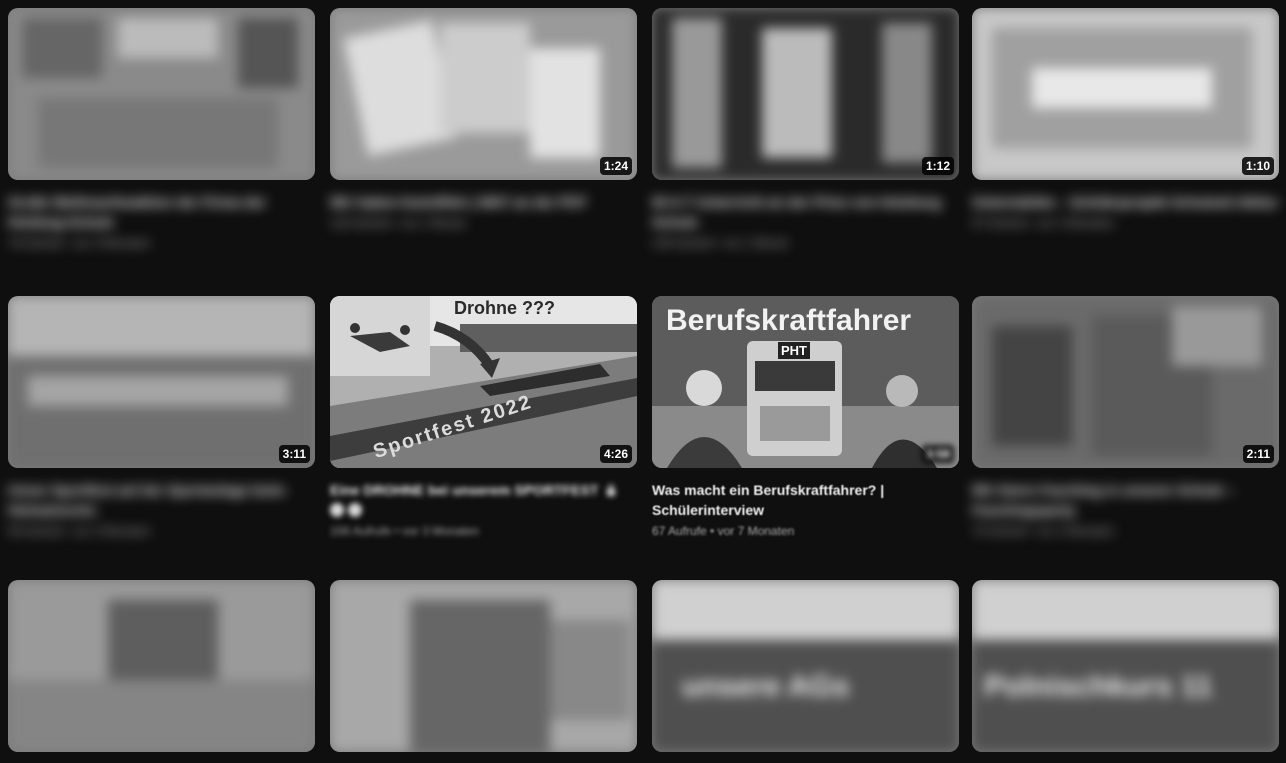  I want to click on video-stats: 97 Aufrufe • vor 2 Monaten, so click(1043, 223).